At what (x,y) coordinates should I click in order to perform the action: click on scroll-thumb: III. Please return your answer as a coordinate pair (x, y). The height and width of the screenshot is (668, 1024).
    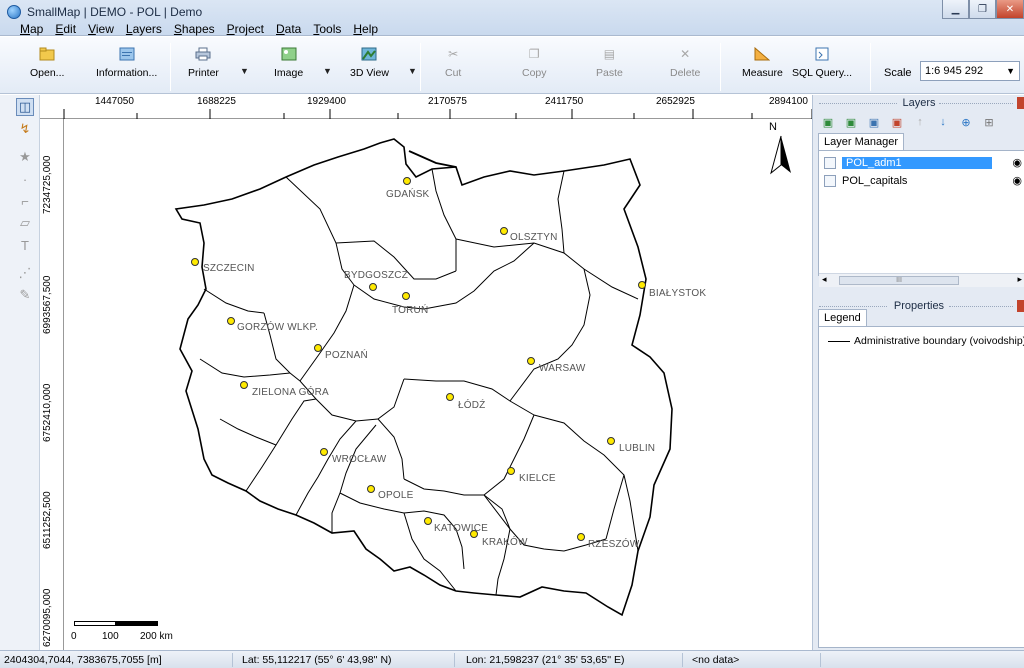
    Looking at the image, I should click on (899, 280).